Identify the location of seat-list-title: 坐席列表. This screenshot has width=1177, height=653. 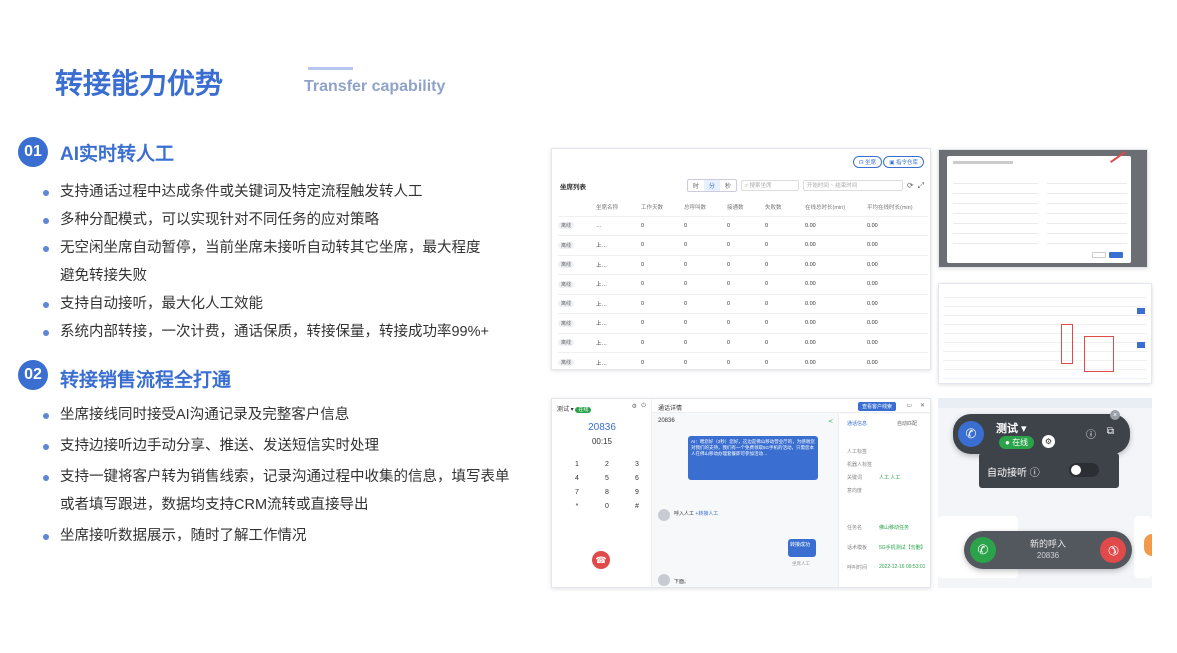
(573, 187).